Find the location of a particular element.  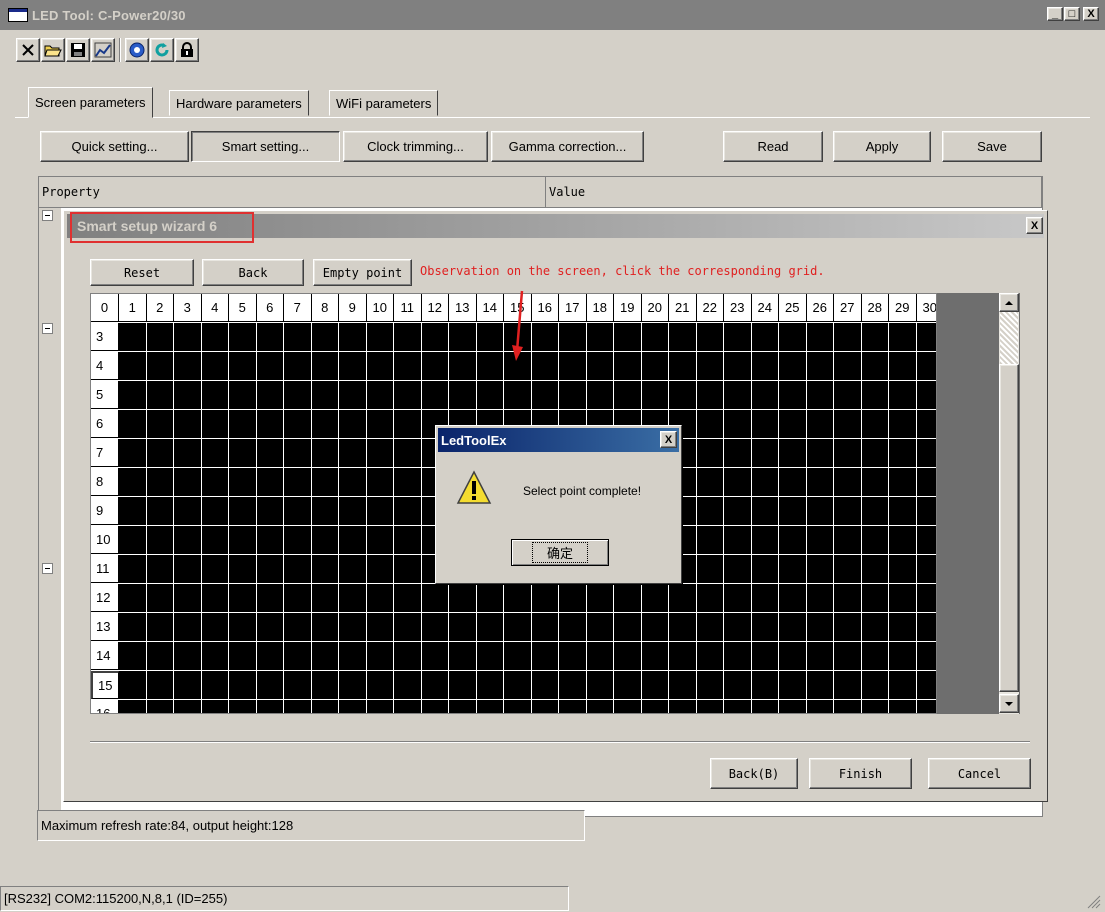

scroll-down-button is located at coordinates (1009, 703).